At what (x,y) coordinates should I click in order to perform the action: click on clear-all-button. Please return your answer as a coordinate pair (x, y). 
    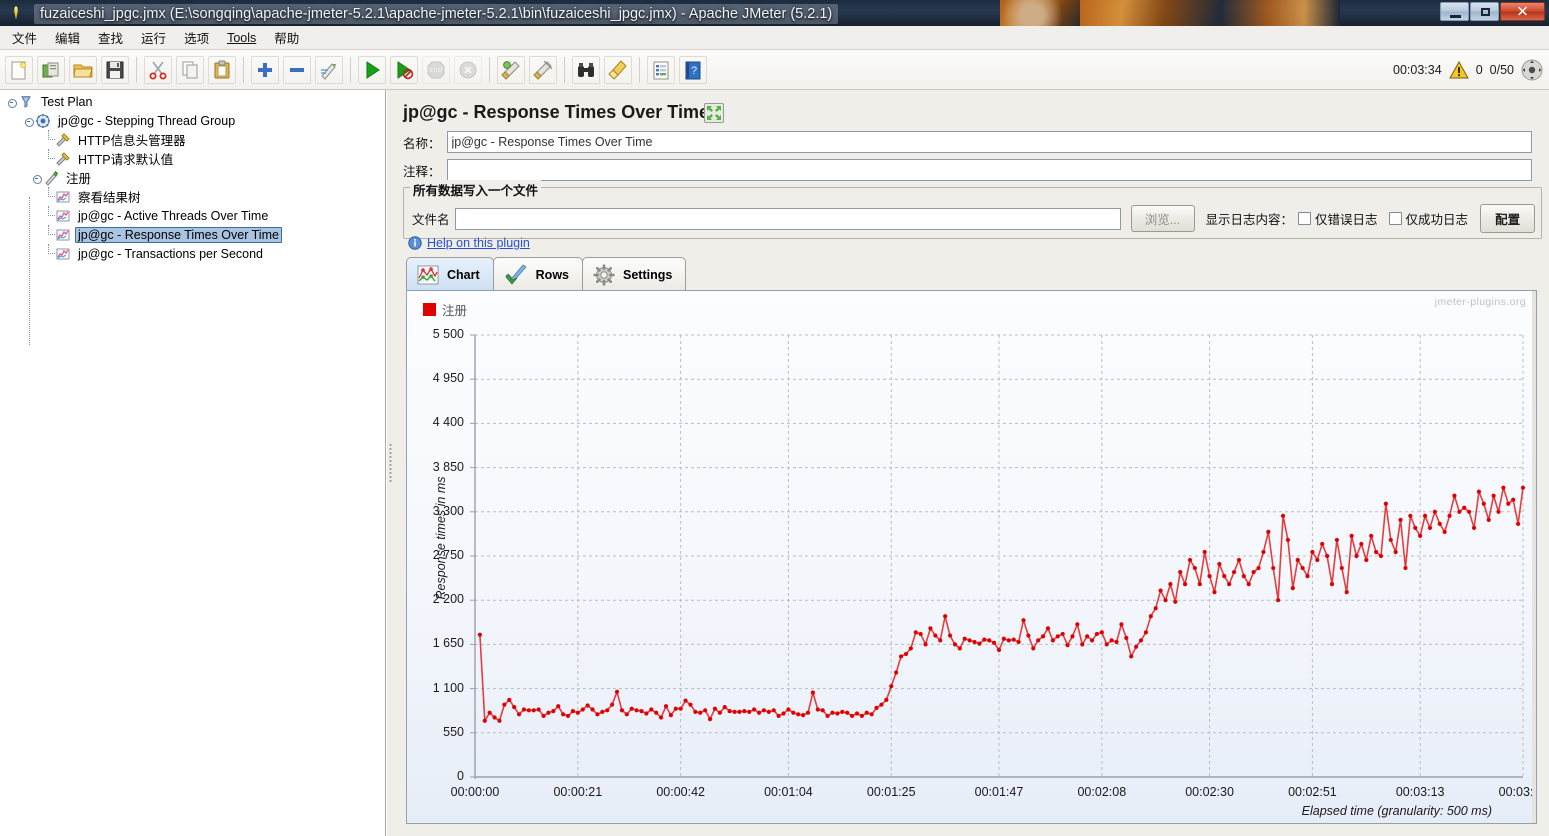
    Looking at the image, I should click on (543, 70).